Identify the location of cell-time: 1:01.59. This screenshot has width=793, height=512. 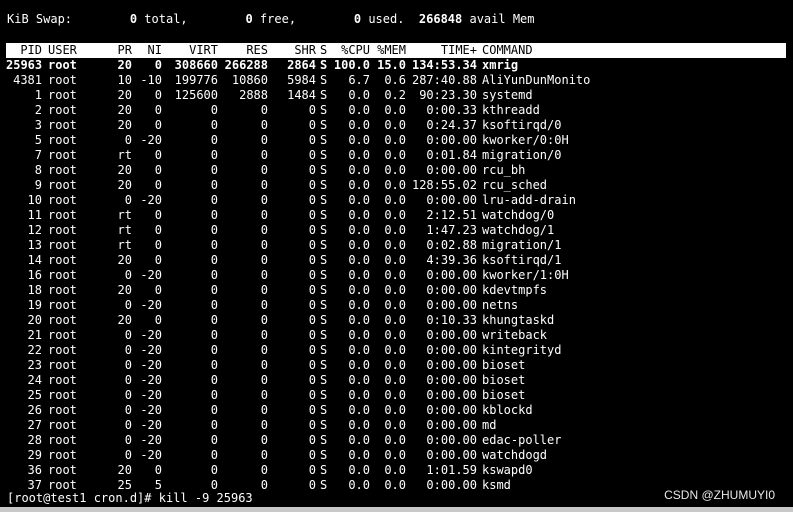
(451, 470).